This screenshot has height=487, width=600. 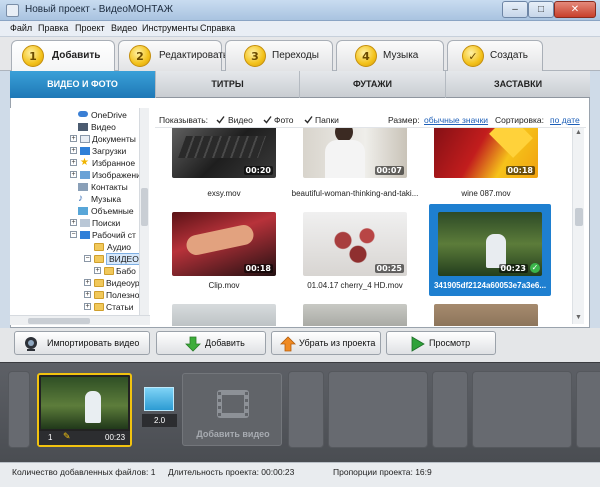 I want to click on media-card: 00:20 exsy.mov, so click(x=236, y=165).